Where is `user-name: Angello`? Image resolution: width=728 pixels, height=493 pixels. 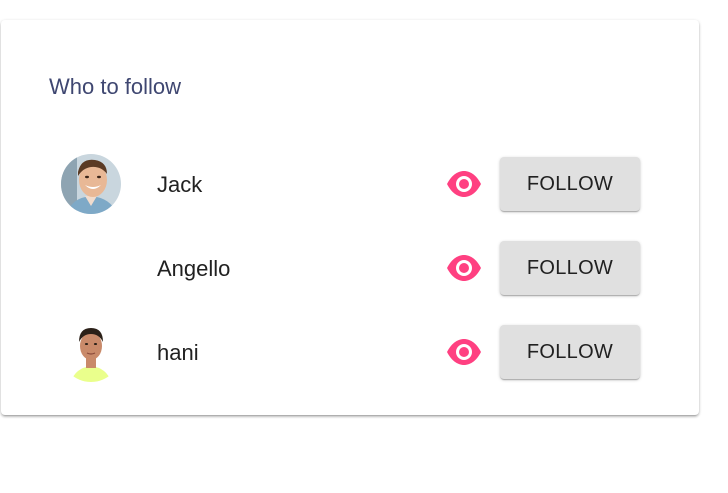
user-name: Angello is located at coordinates (194, 268).